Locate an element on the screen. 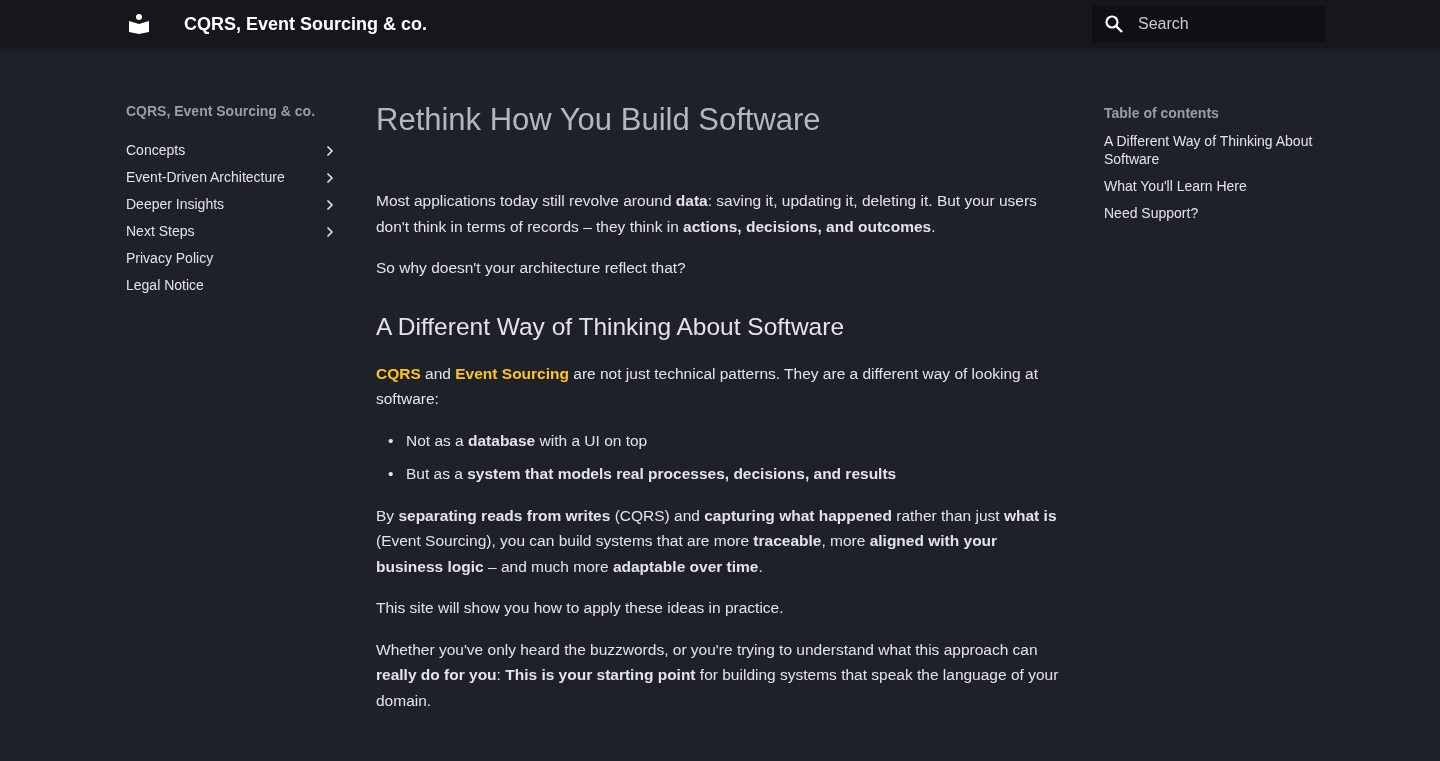 The image size is (1440, 761). page-title: Rethink How You Build Software is located at coordinates (599, 120).